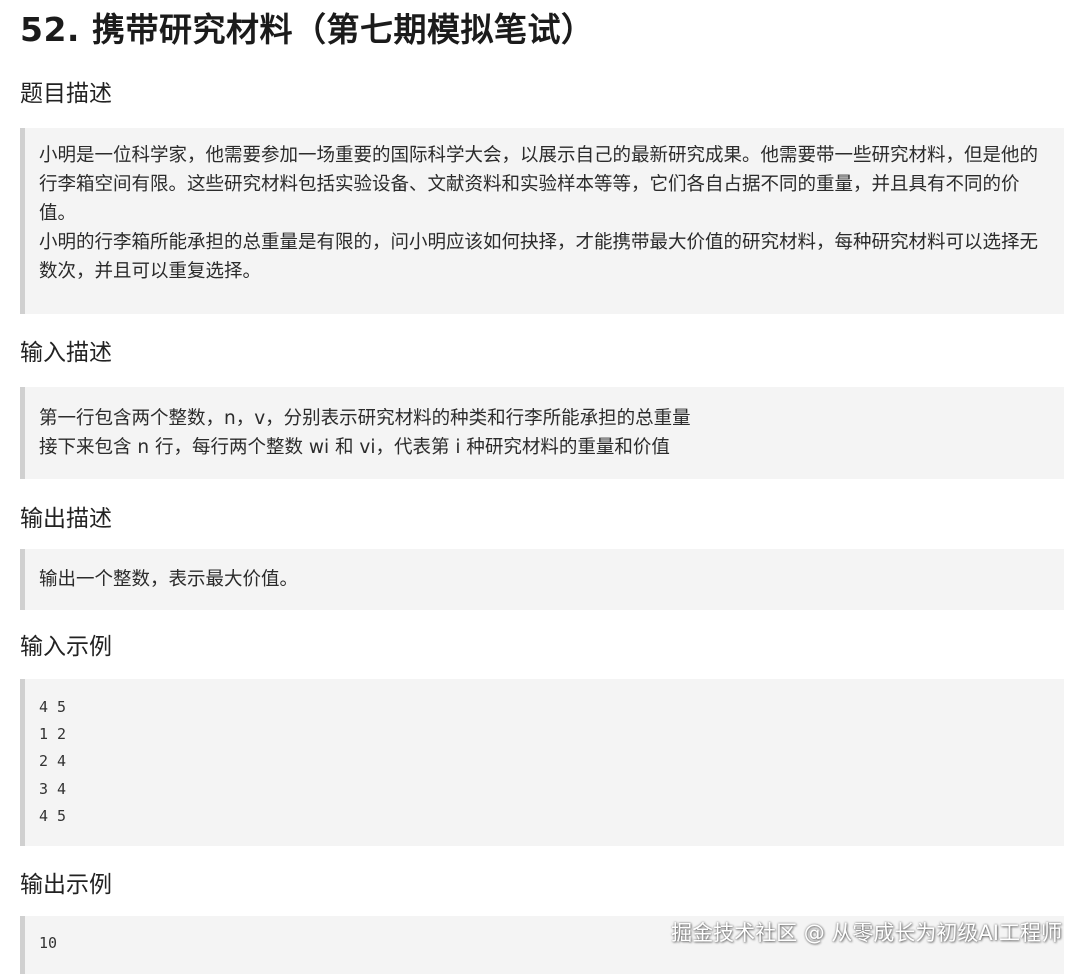 This screenshot has width=1086, height=974. Describe the element at coordinates (866, 933) in the screenshot. I see `watermark: 掘金技术社区 @ 从零成长为初级AI工程师` at that location.